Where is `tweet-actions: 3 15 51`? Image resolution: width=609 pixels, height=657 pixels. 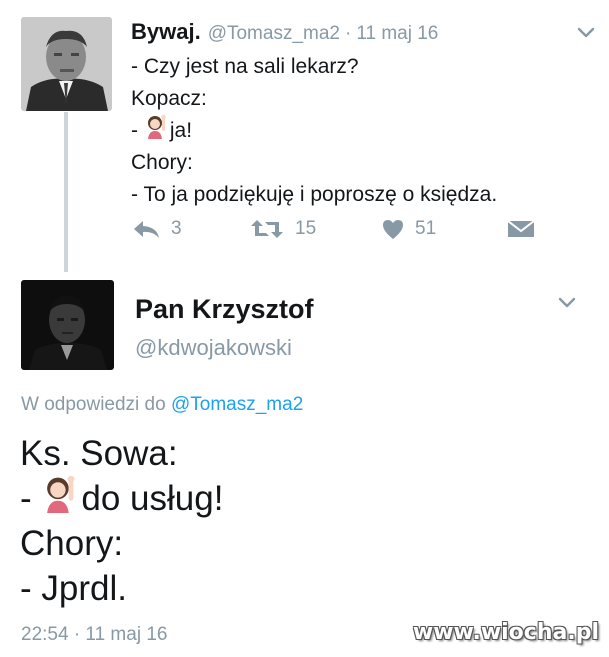 tweet-actions: 3 15 51 is located at coordinates (336, 229).